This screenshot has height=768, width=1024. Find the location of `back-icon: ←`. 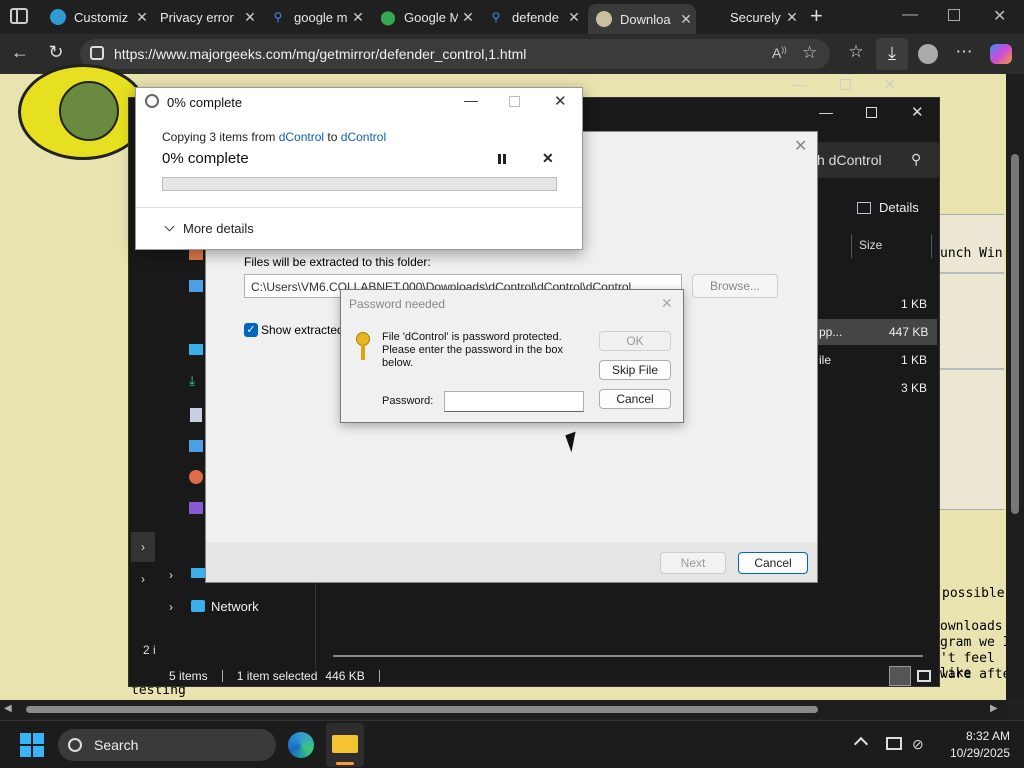

back-icon: ← is located at coordinates (20, 52).